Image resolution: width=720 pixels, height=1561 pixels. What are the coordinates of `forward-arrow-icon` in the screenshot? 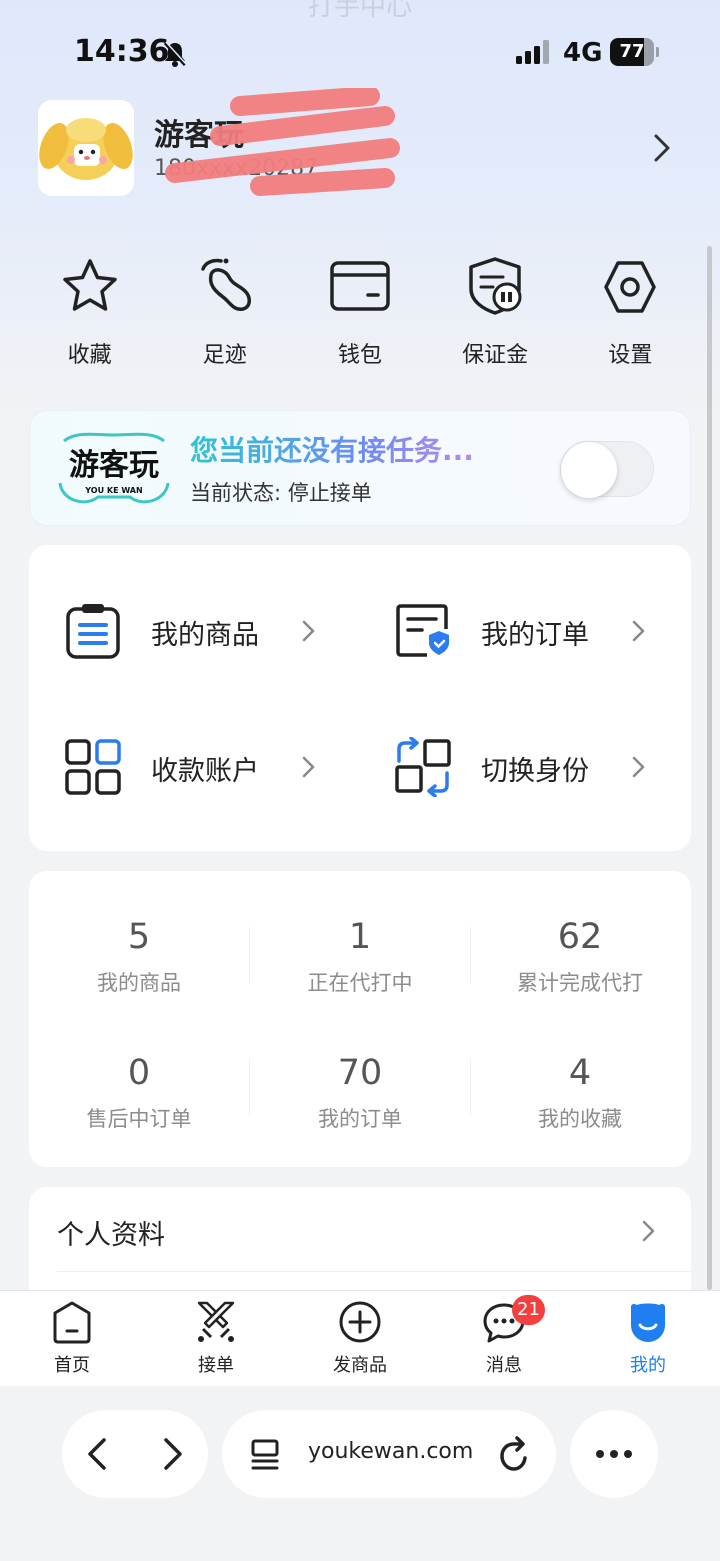 It's located at (173, 1454).